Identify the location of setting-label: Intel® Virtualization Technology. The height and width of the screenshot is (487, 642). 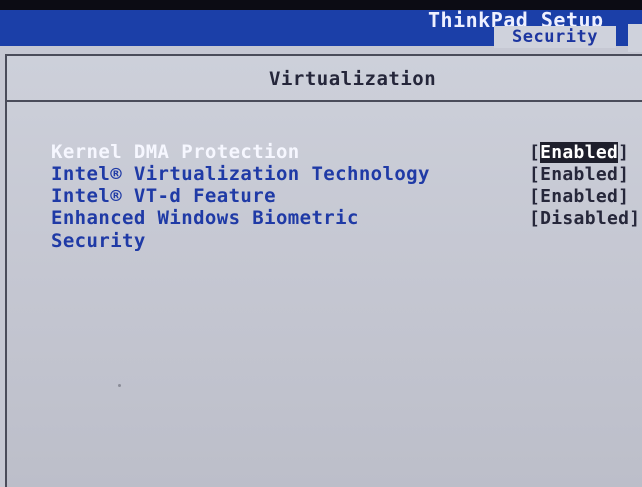
(240, 174).